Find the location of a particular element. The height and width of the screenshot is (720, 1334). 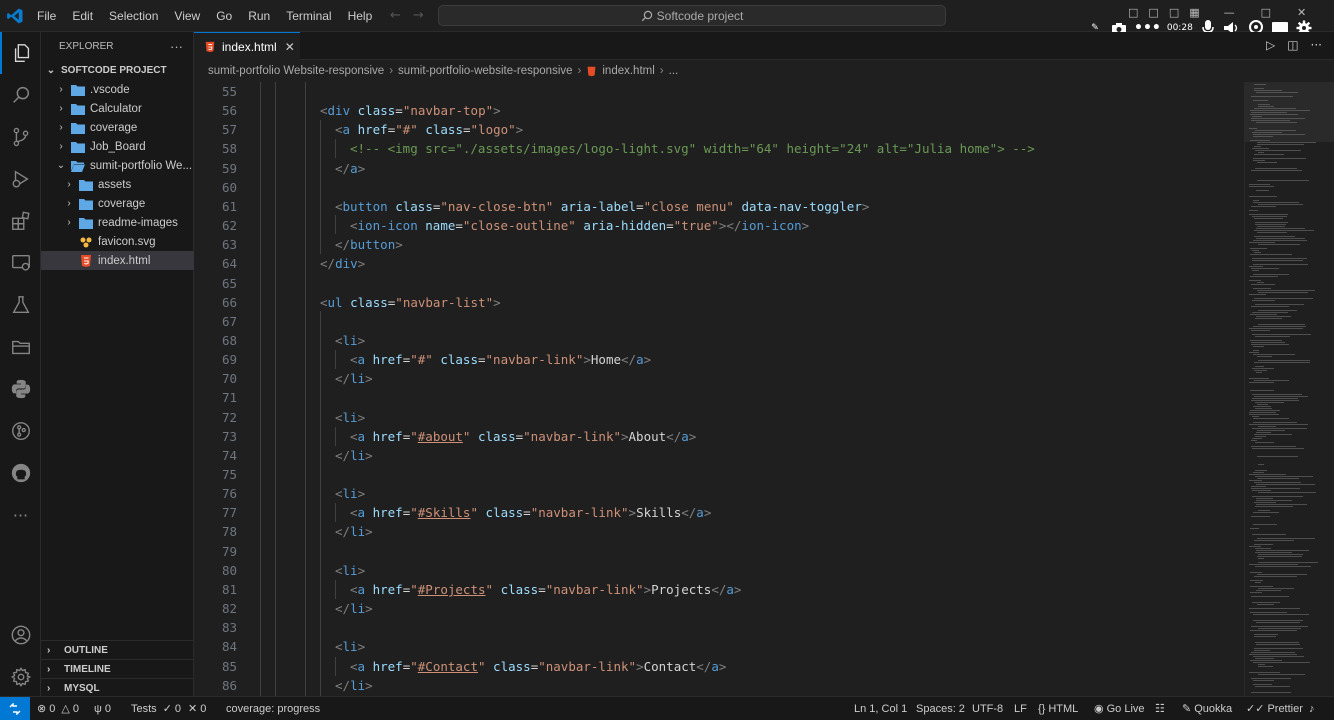

testing-flask-icon is located at coordinates (20, 305).